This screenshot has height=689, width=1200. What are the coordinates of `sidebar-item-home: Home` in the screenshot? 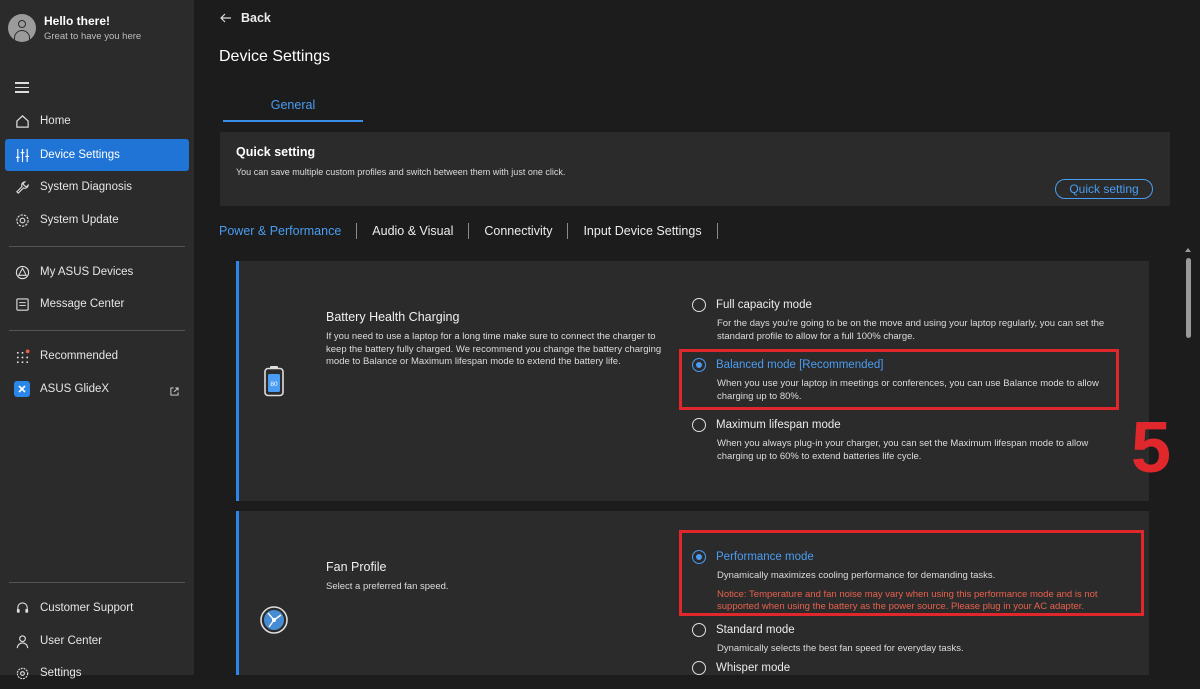 It's located at (97, 121).